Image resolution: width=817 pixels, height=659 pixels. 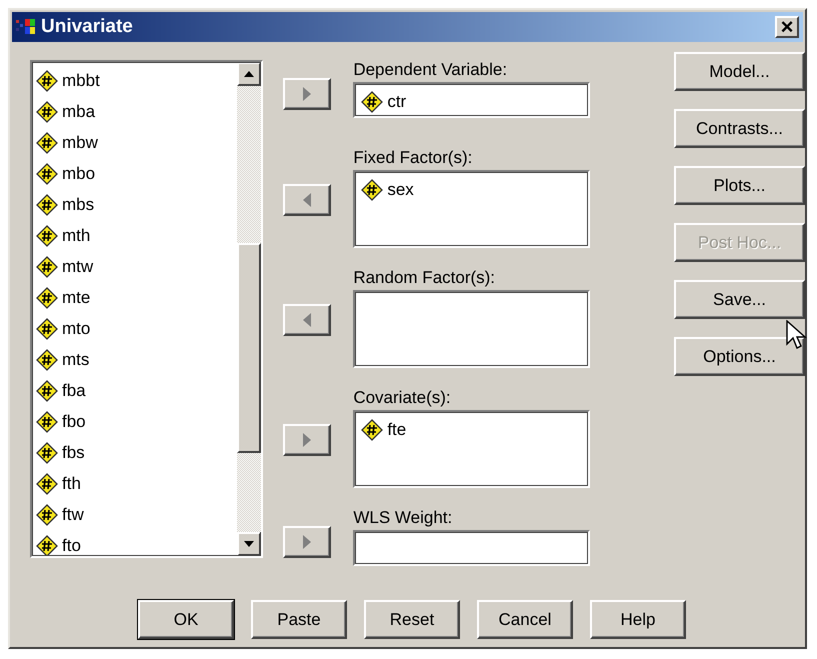 What do you see at coordinates (471, 329) in the screenshot?
I see `variable-list-box` at bounding box center [471, 329].